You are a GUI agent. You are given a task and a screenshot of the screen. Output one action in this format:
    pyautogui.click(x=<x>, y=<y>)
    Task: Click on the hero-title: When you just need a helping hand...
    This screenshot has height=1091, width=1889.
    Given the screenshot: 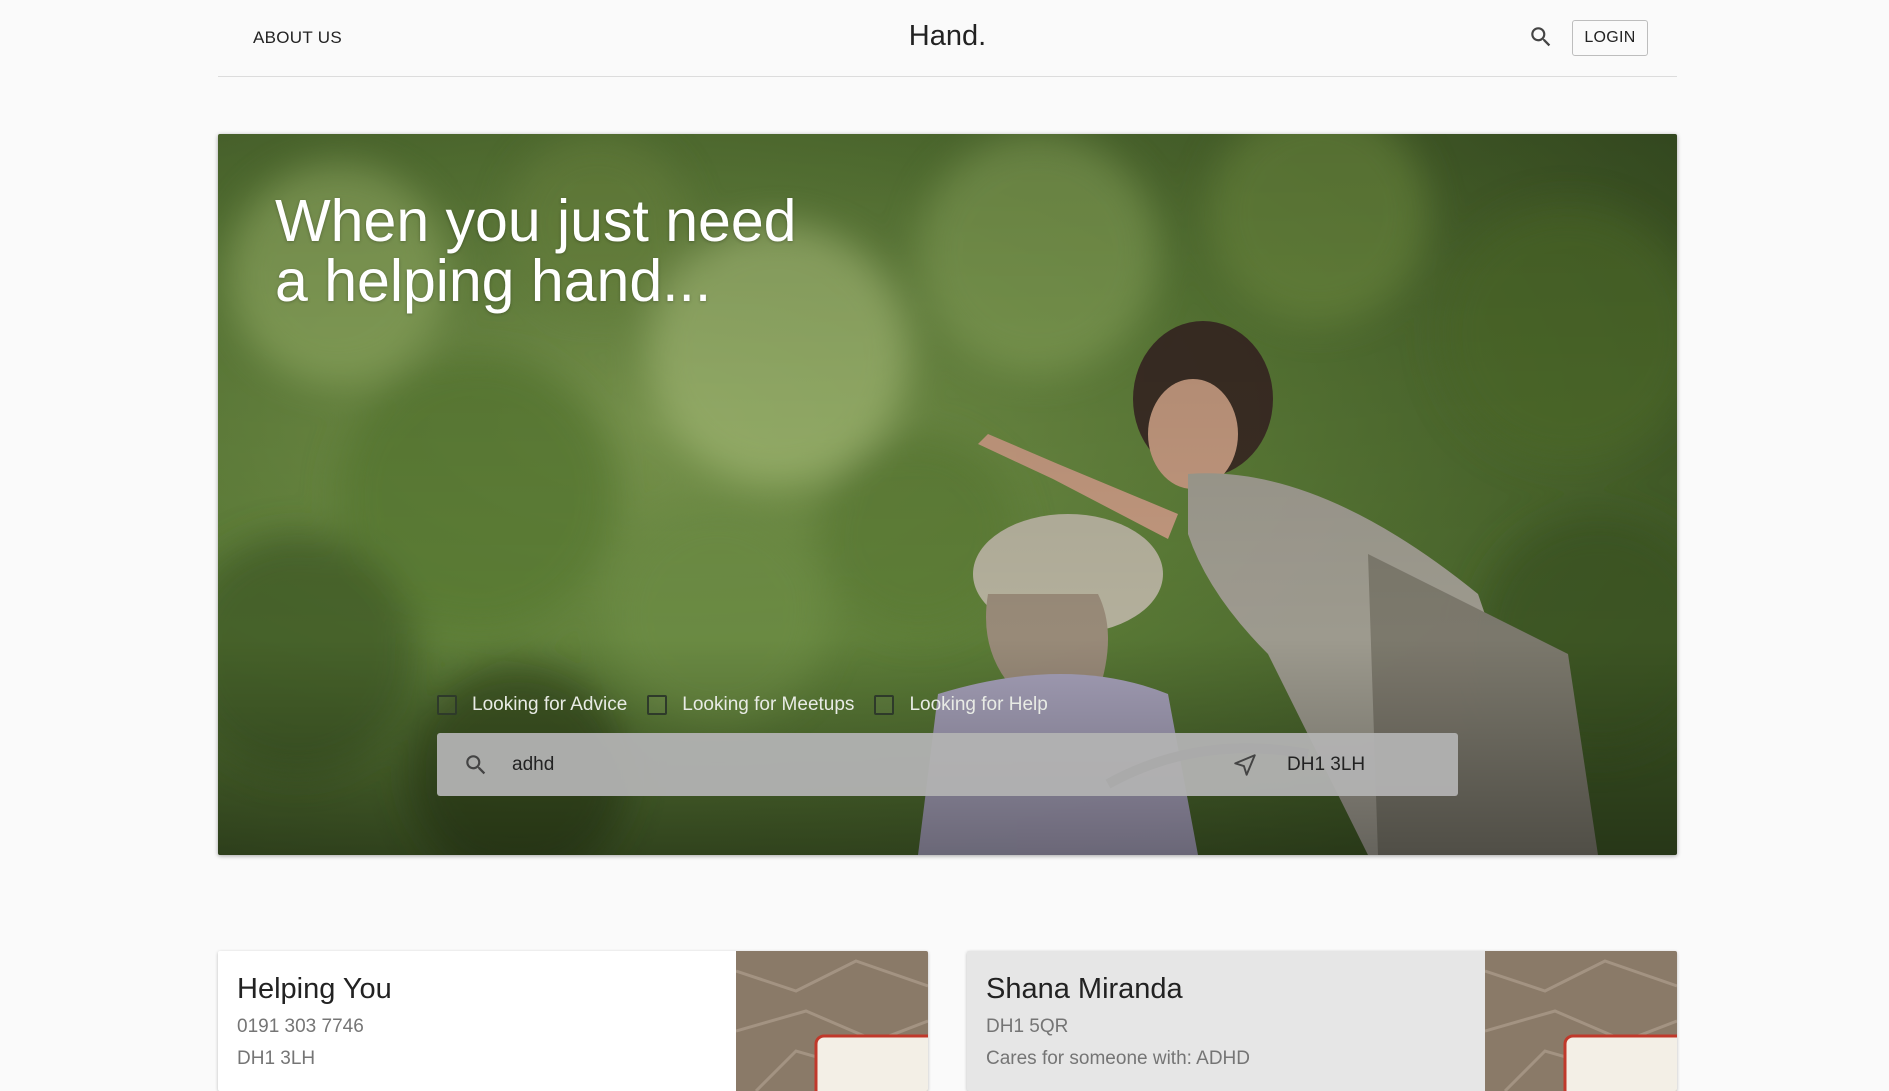 What is the action you would take?
    pyautogui.click(x=536, y=251)
    